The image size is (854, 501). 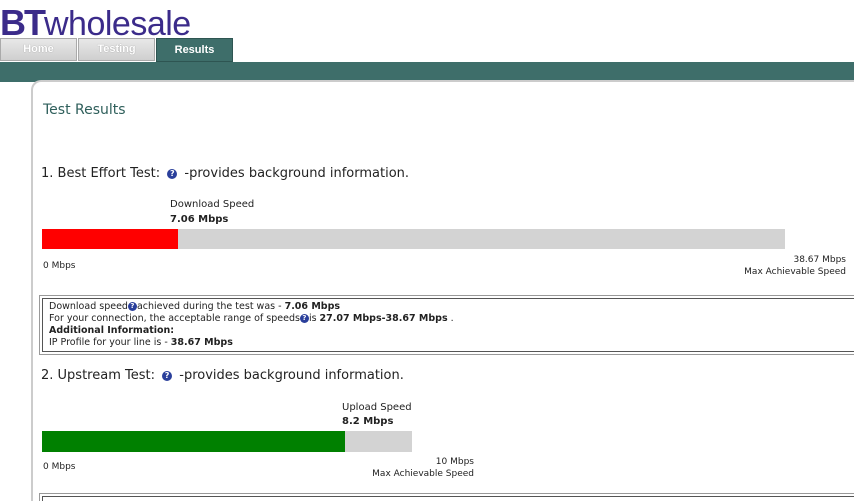 What do you see at coordinates (201, 342) in the screenshot?
I see `ip-profile-value: 38.67 Mbps` at bounding box center [201, 342].